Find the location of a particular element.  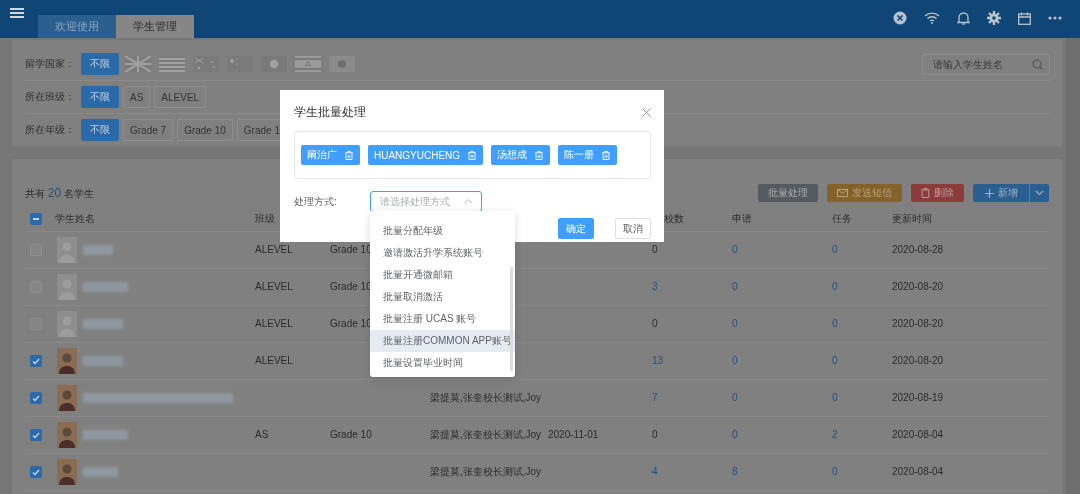

count-link: 2 is located at coordinates (835, 435).